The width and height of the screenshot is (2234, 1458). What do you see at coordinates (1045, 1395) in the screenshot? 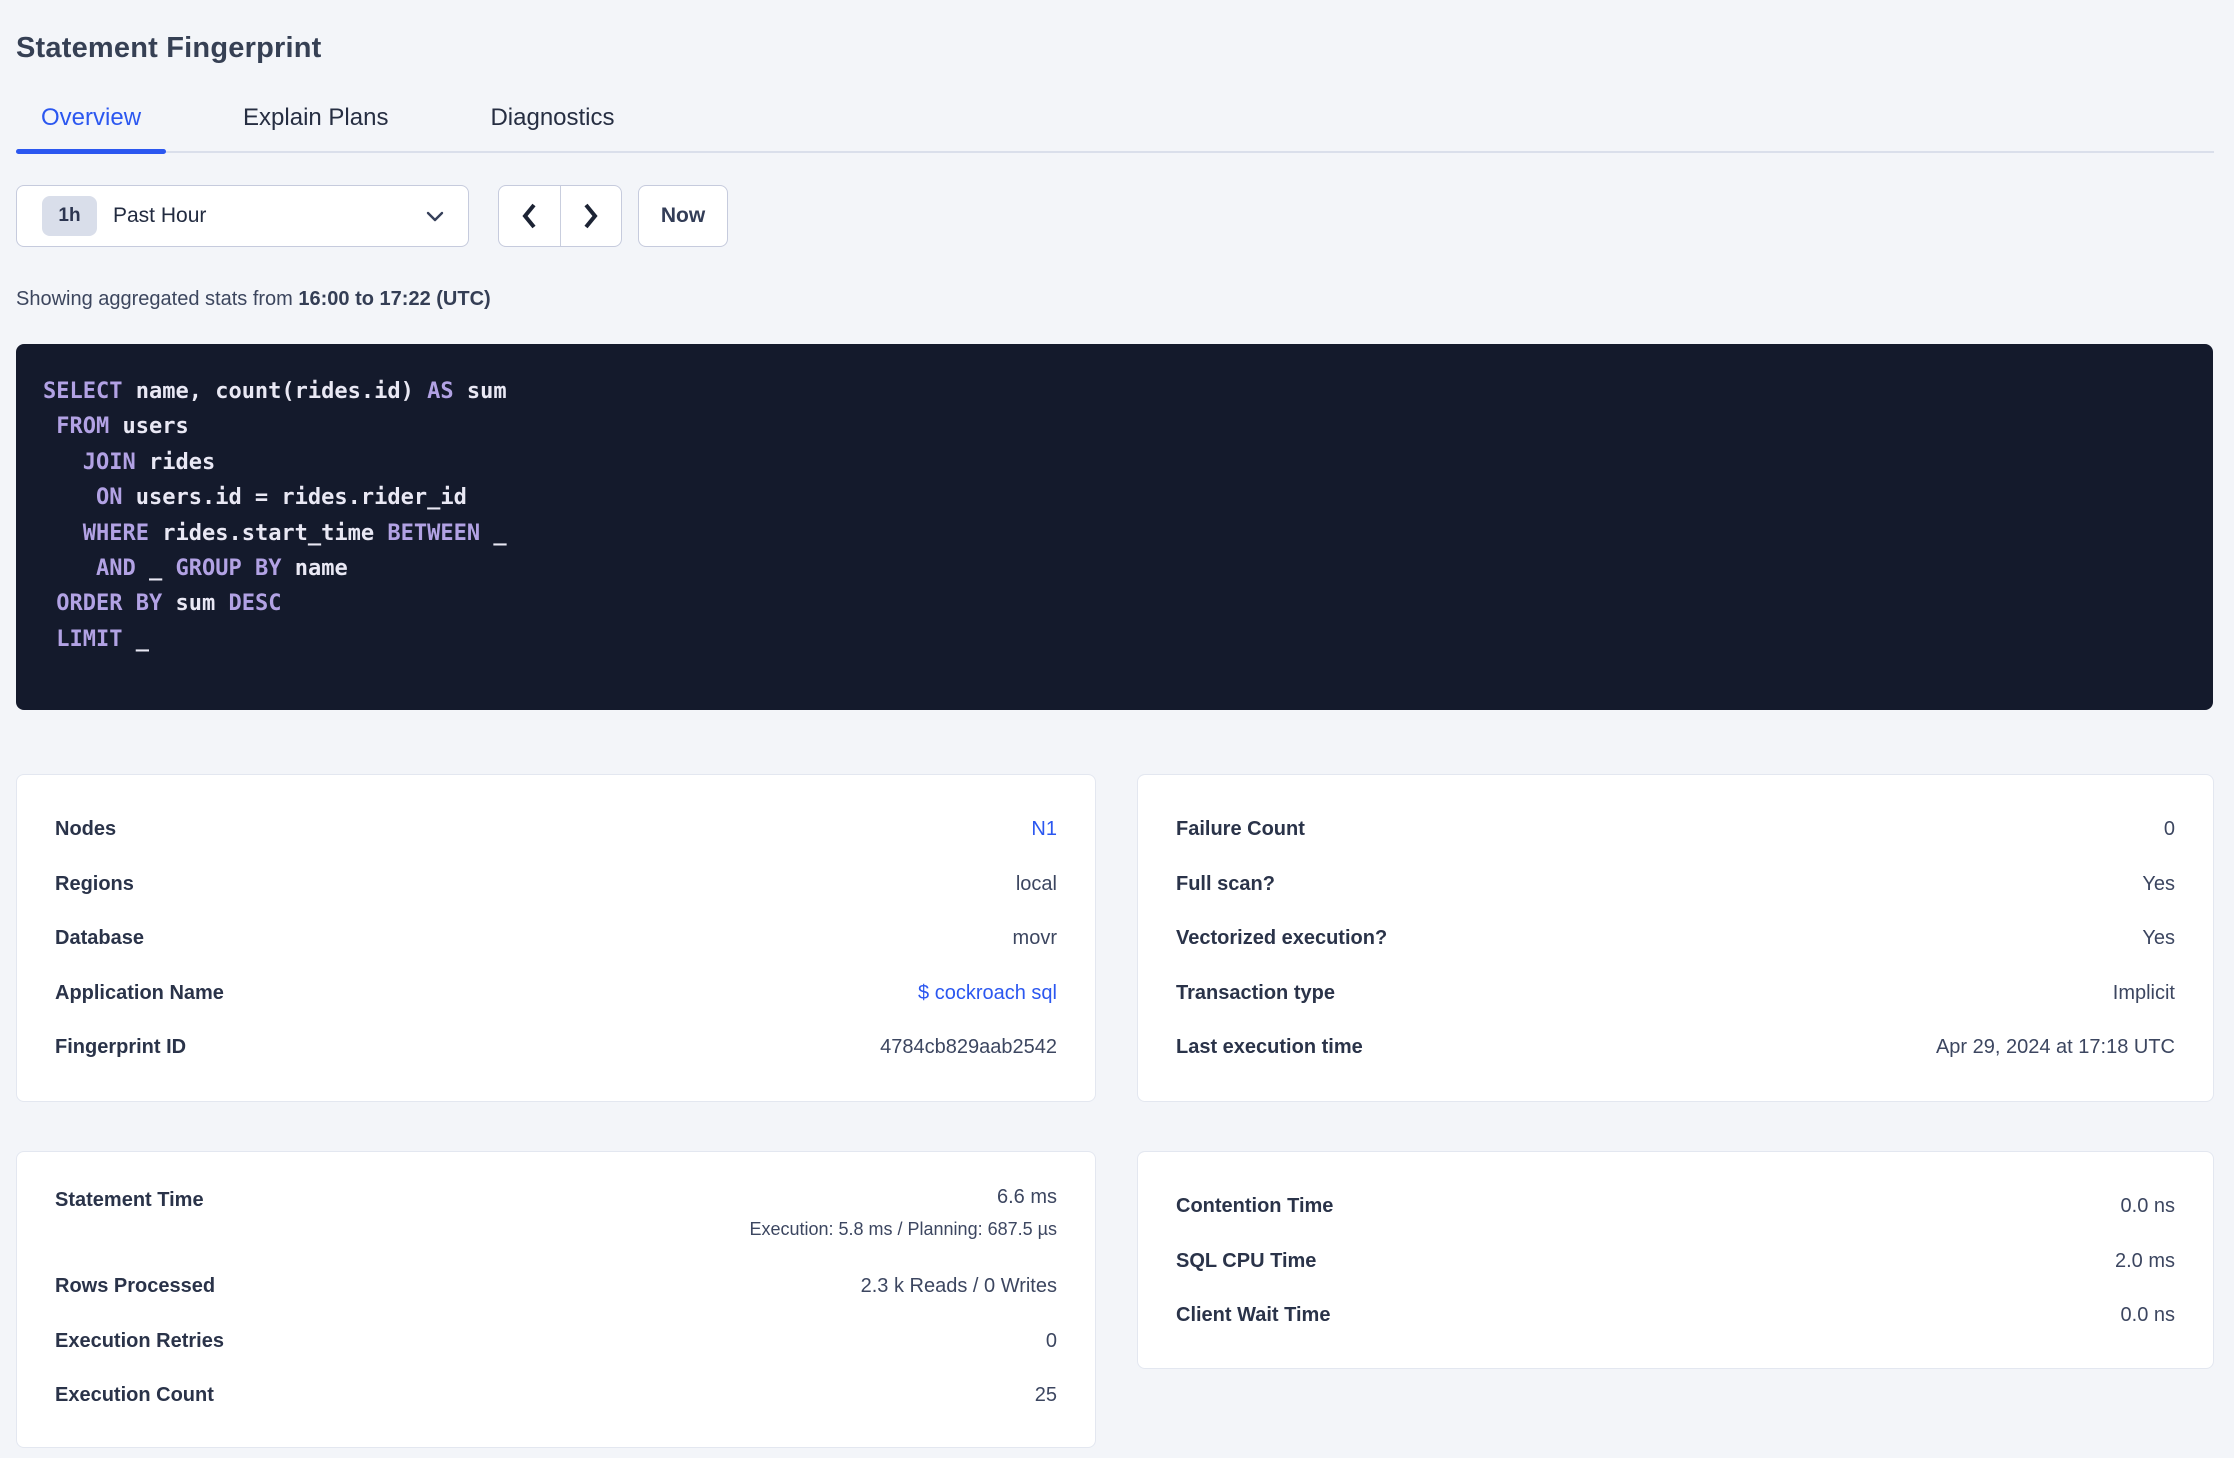
I see `execution-count-value: 25` at bounding box center [1045, 1395].